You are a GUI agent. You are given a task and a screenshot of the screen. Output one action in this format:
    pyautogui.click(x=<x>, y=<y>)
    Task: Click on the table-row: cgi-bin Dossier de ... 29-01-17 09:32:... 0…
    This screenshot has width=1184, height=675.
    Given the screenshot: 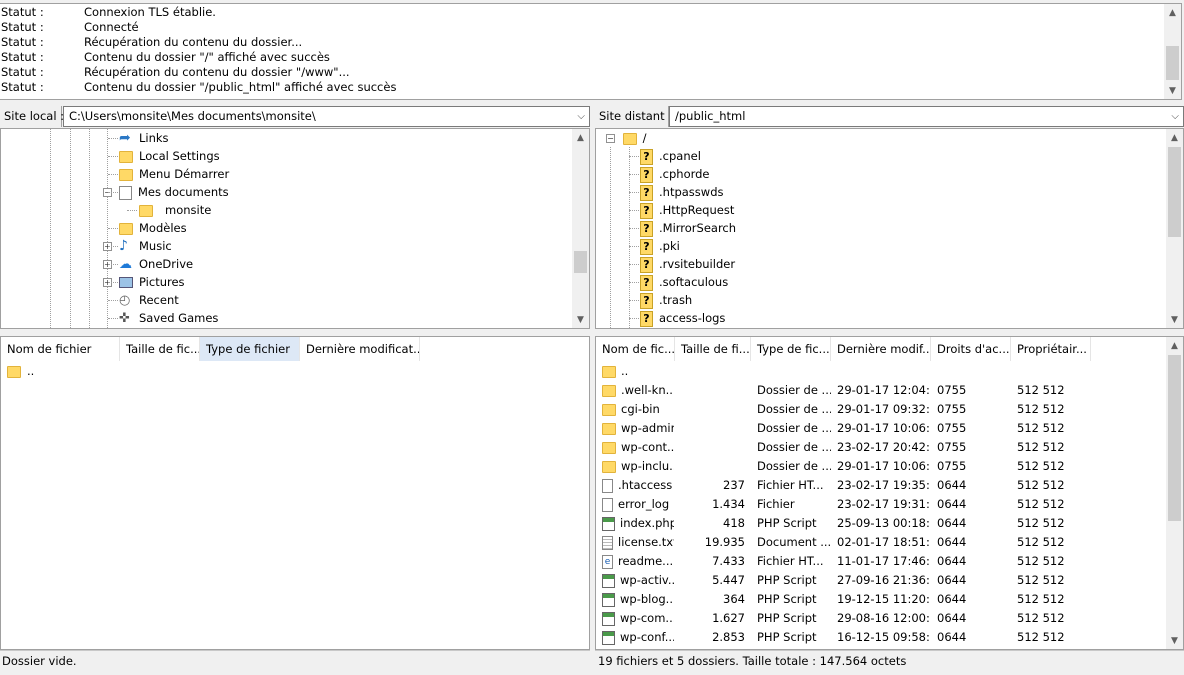 What is the action you would take?
    pyautogui.click(x=881, y=409)
    